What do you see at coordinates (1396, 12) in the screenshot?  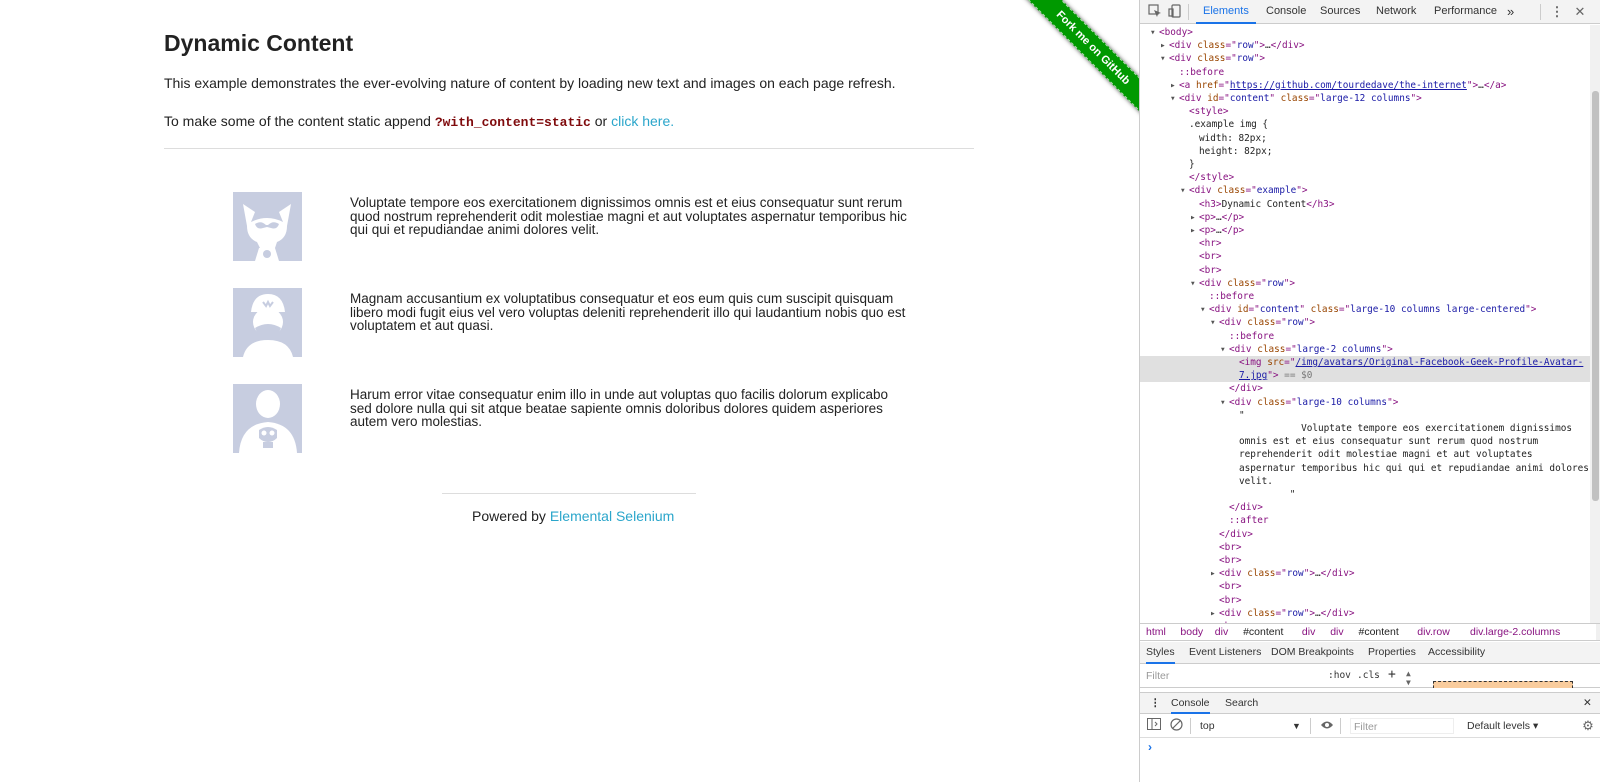 I see `tab-network: Network` at bounding box center [1396, 12].